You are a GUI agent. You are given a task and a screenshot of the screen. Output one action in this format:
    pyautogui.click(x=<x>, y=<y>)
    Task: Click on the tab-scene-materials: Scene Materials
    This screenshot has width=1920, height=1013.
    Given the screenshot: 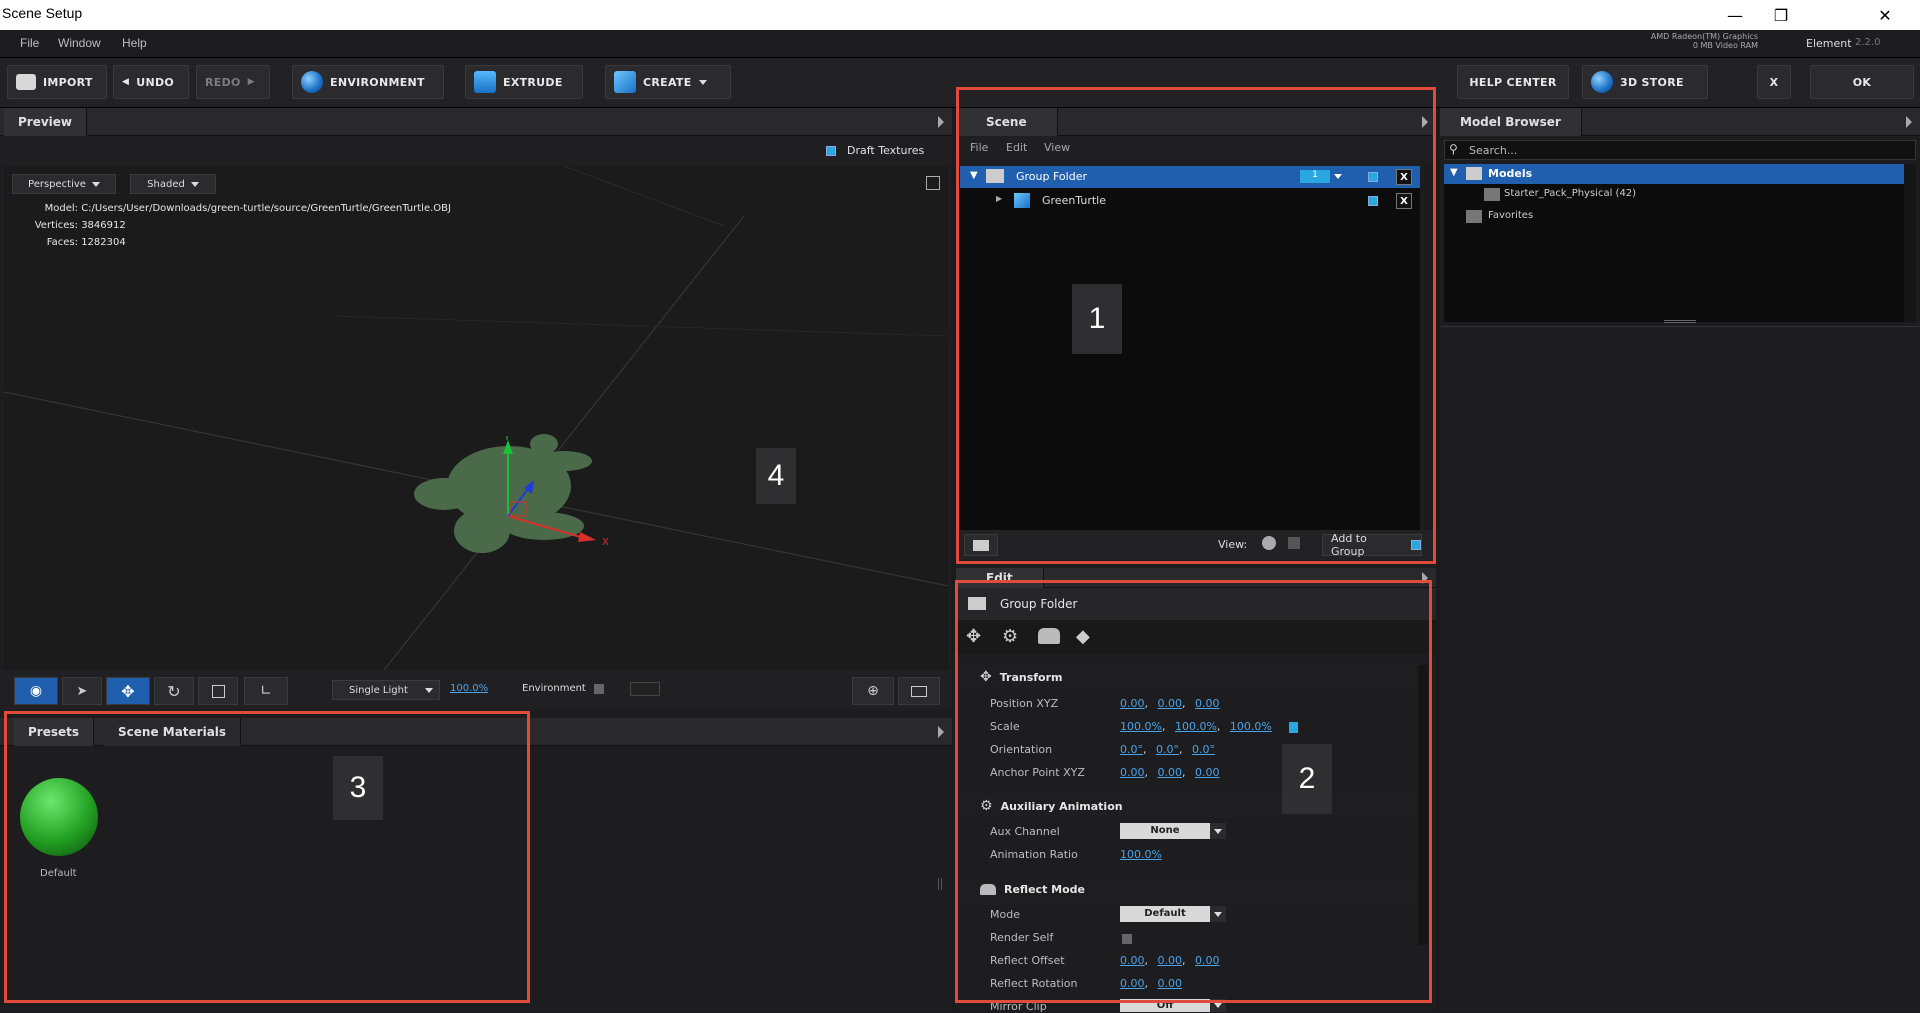 What is the action you would take?
    pyautogui.click(x=173, y=732)
    